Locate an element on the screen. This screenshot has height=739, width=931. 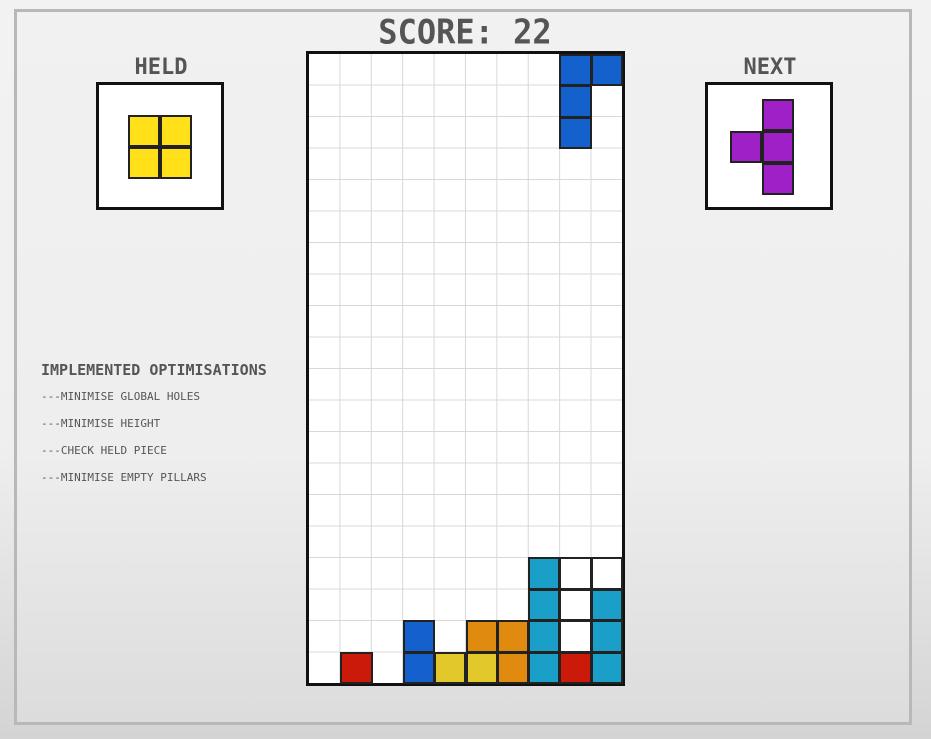
optimisations-title: IMPLEMENTED OPTIMISATIONS is located at coordinates (154, 370).